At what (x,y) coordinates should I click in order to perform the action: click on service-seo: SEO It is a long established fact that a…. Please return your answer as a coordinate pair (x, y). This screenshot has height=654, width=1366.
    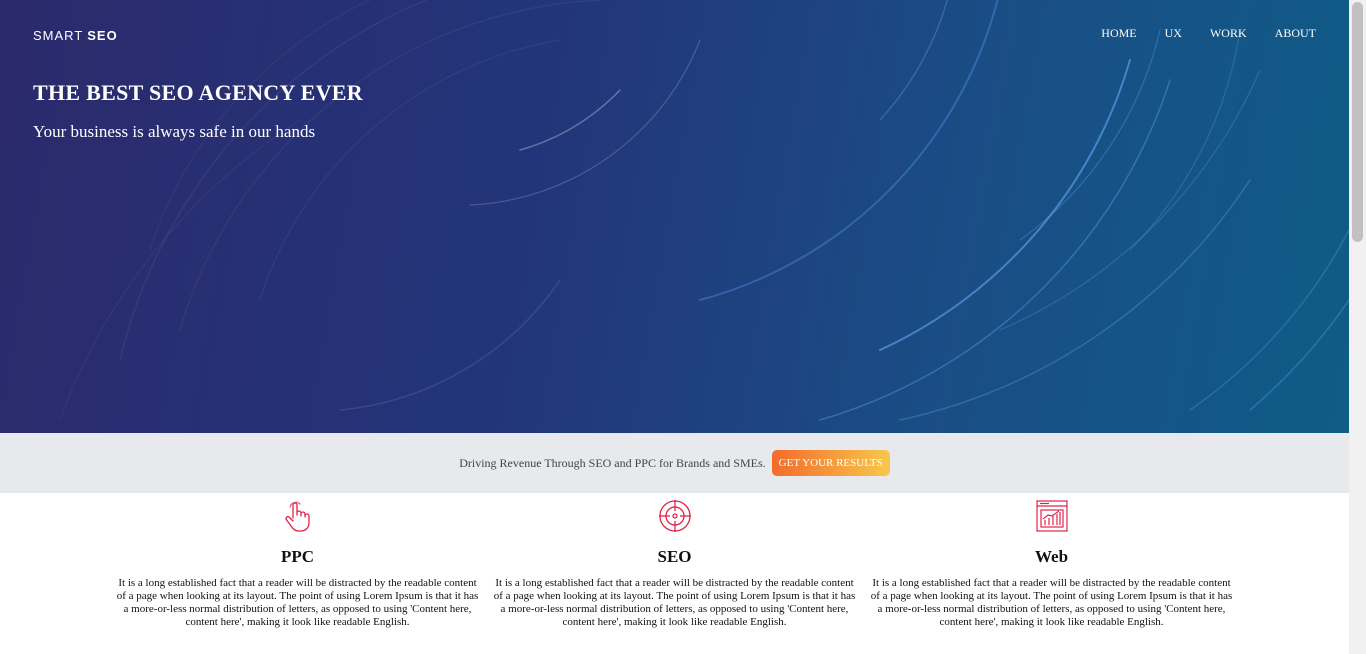
    Looking at the image, I should click on (674, 573).